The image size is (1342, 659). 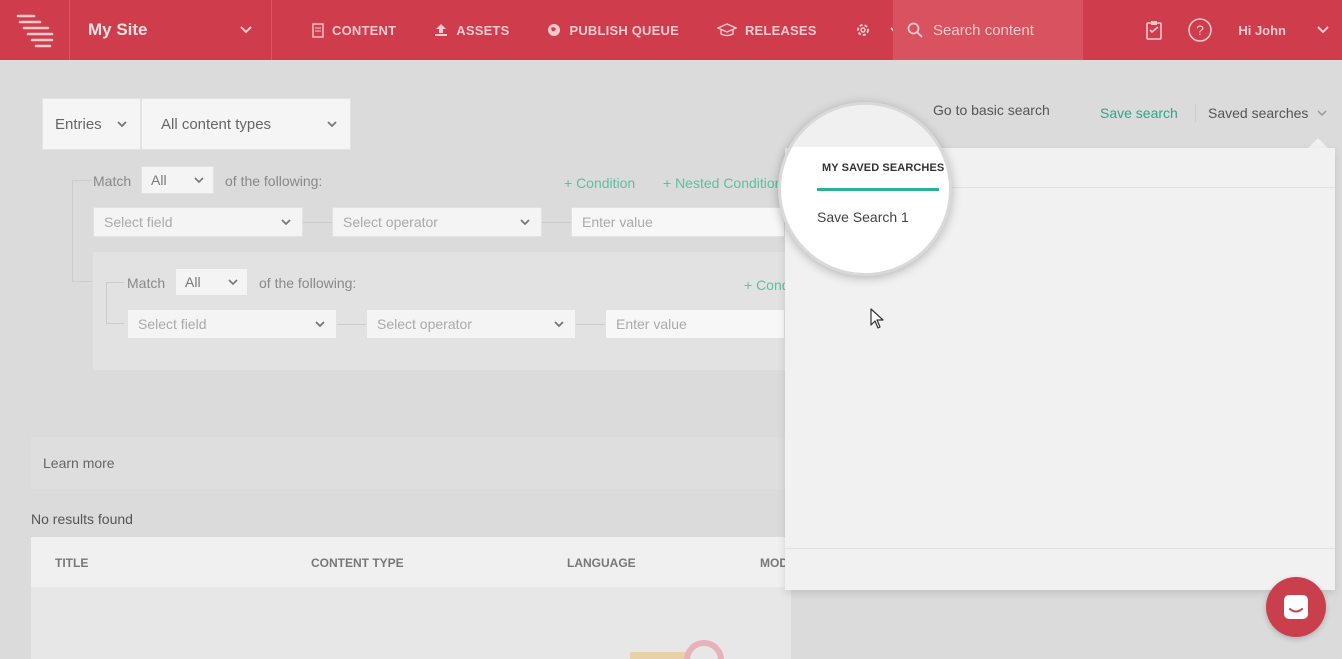 I want to click on column-content-type: CONTENT TYPE, so click(x=357, y=563).